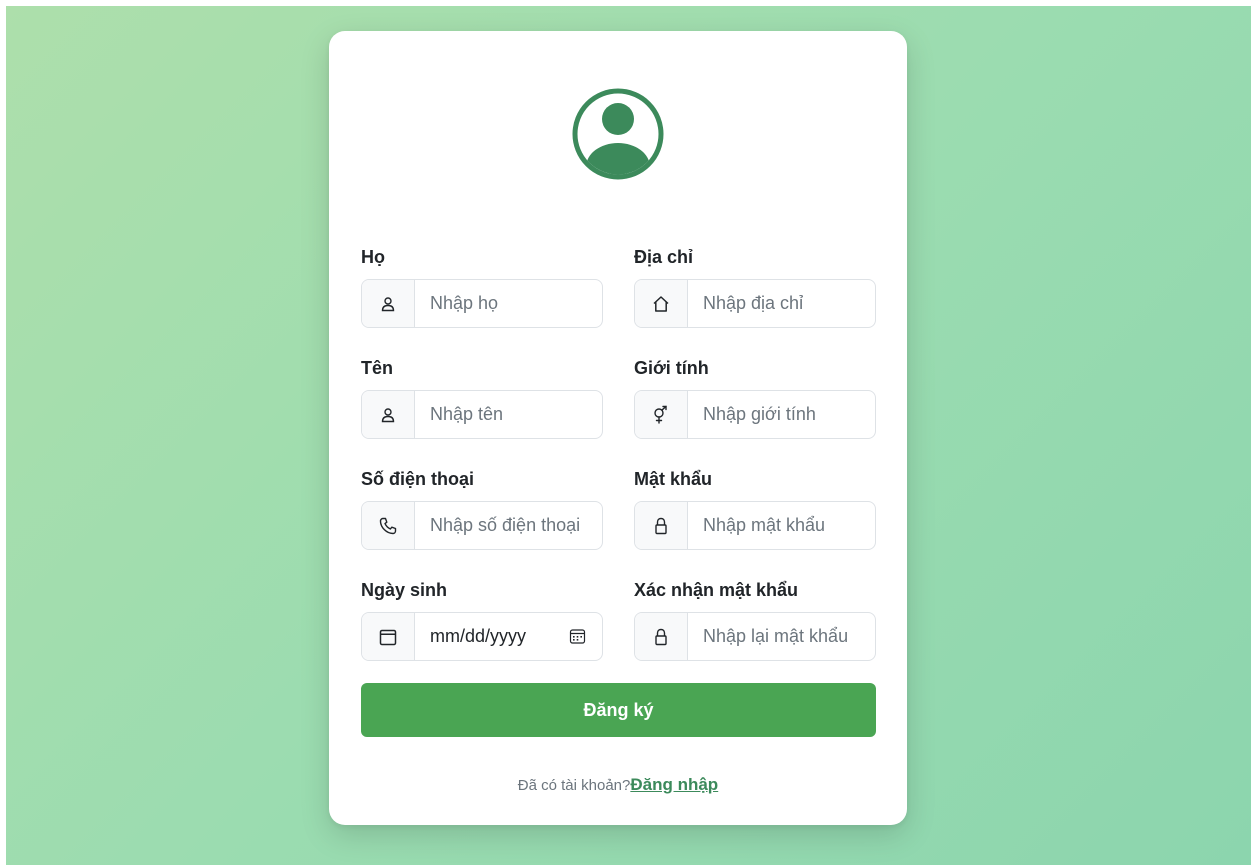 This screenshot has height=865, width=1253. Describe the element at coordinates (478, 636) in the screenshot. I see `birthday-date-placeholder: mm/dd/yyyy` at that location.